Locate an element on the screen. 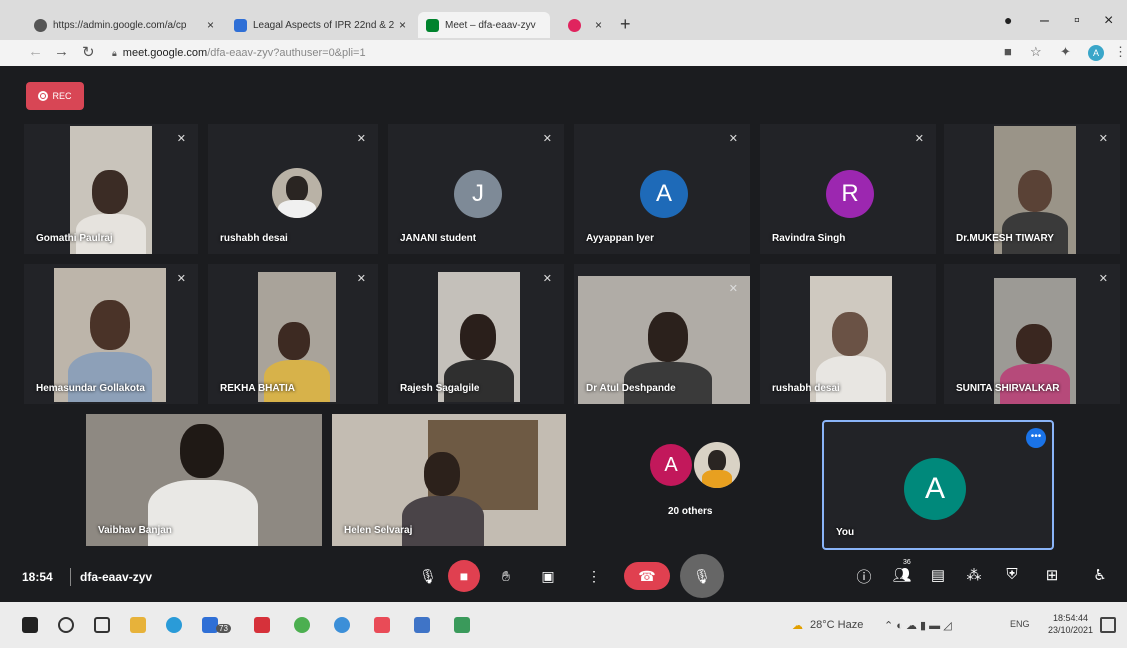  participant-tile: ✕ REKHA BHATIA is located at coordinates (293, 334).